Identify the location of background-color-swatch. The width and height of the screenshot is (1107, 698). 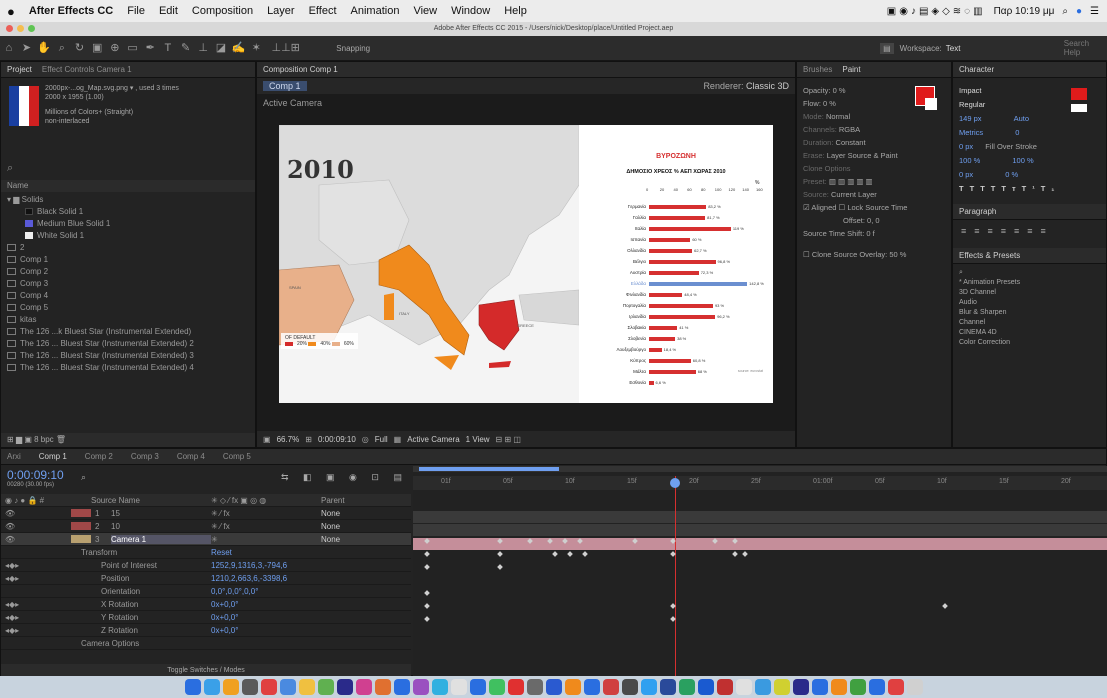
(931, 104).